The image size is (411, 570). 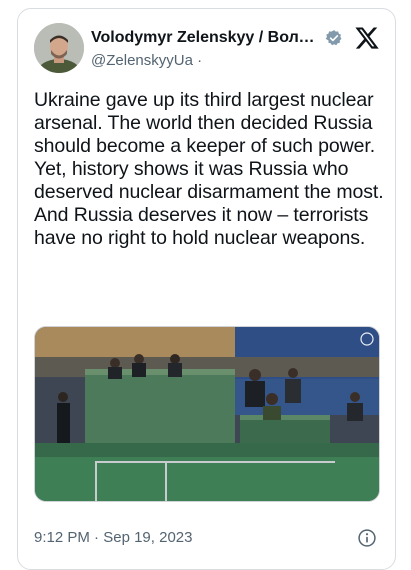 I want to click on info-icon, so click(x=367, y=538).